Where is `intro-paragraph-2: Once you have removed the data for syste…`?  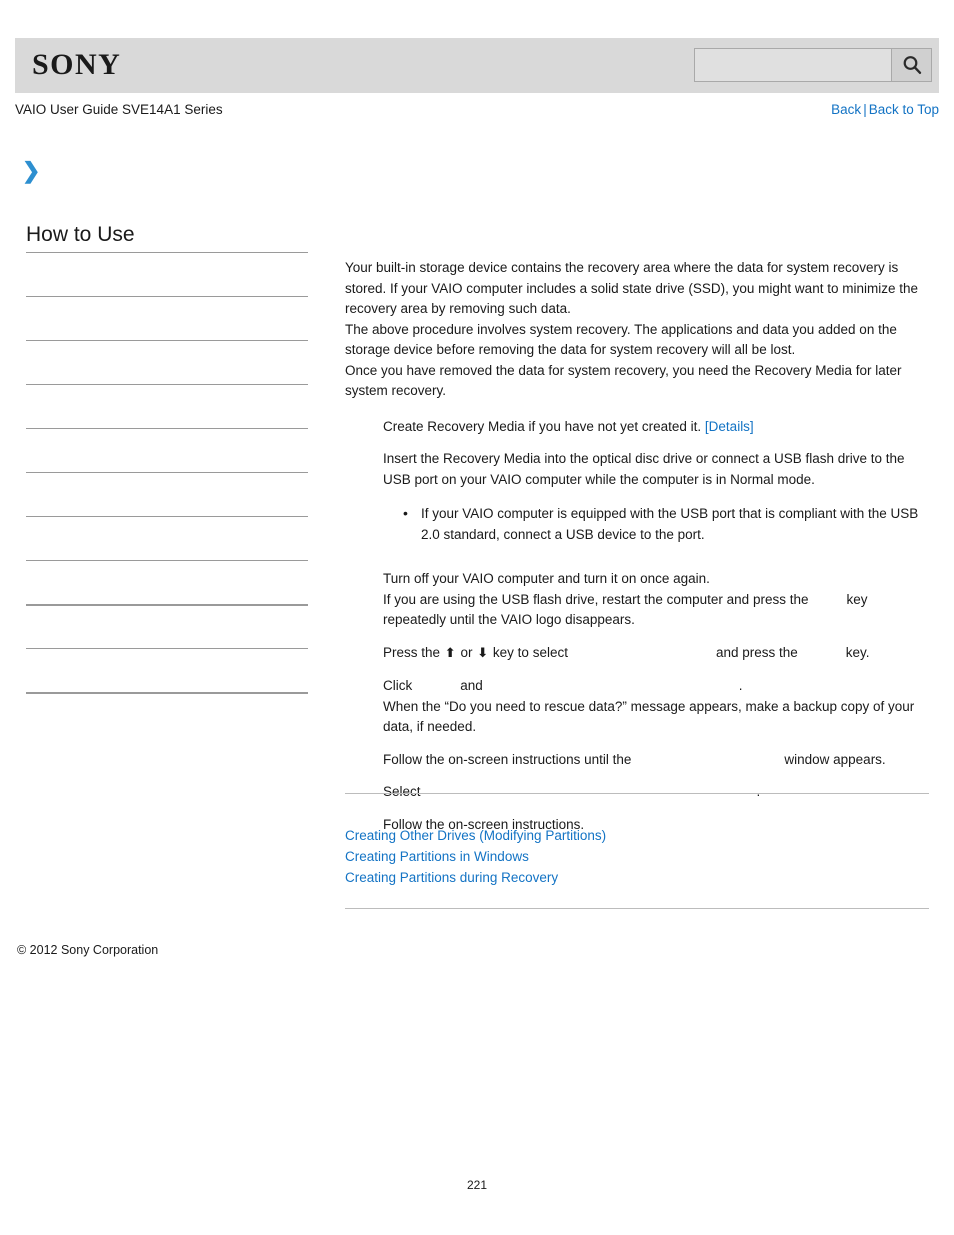 intro-paragraph-2: Once you have removed the data for syste… is located at coordinates (623, 380).